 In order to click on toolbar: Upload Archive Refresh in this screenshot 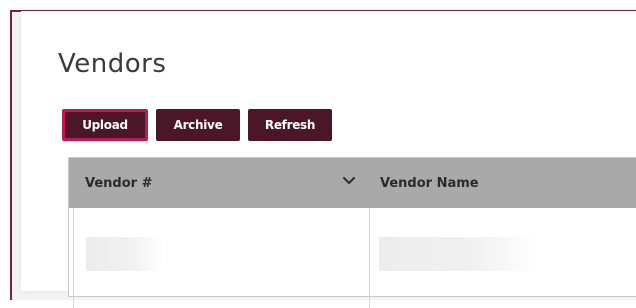, I will do `click(197, 125)`.